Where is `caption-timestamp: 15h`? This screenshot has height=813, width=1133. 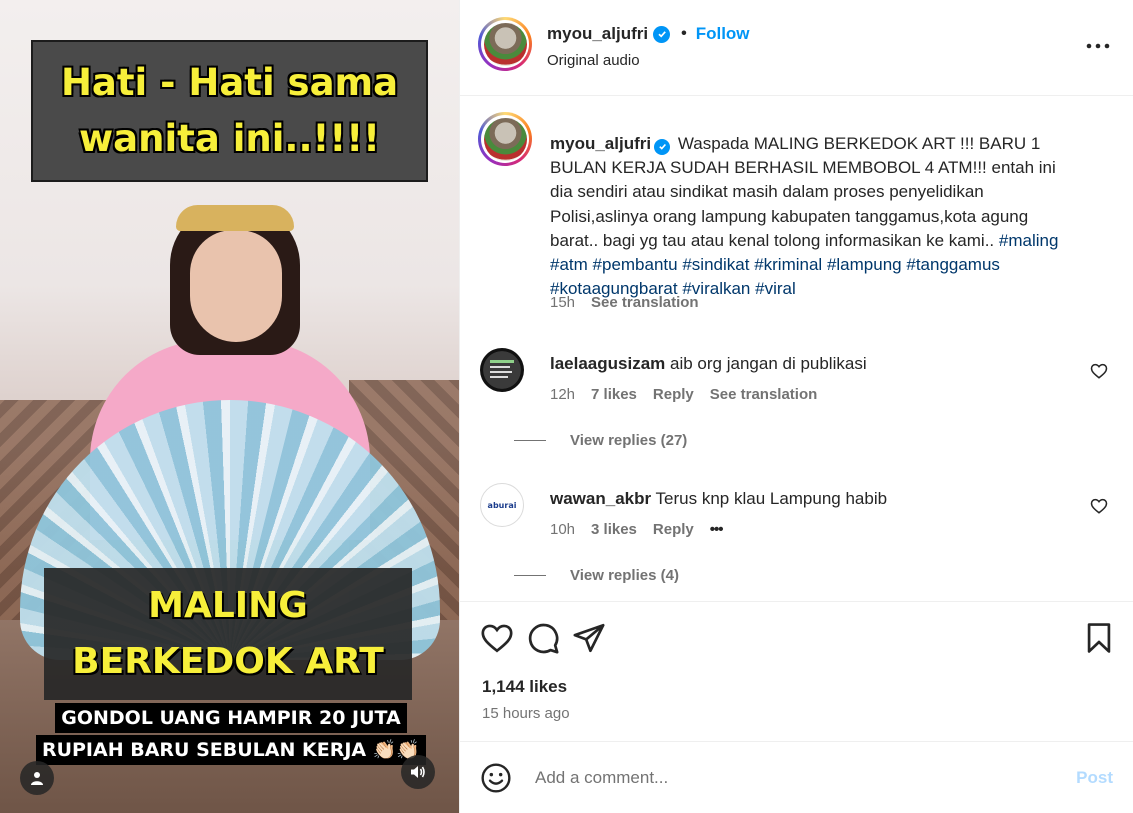
caption-timestamp: 15h is located at coordinates (562, 302).